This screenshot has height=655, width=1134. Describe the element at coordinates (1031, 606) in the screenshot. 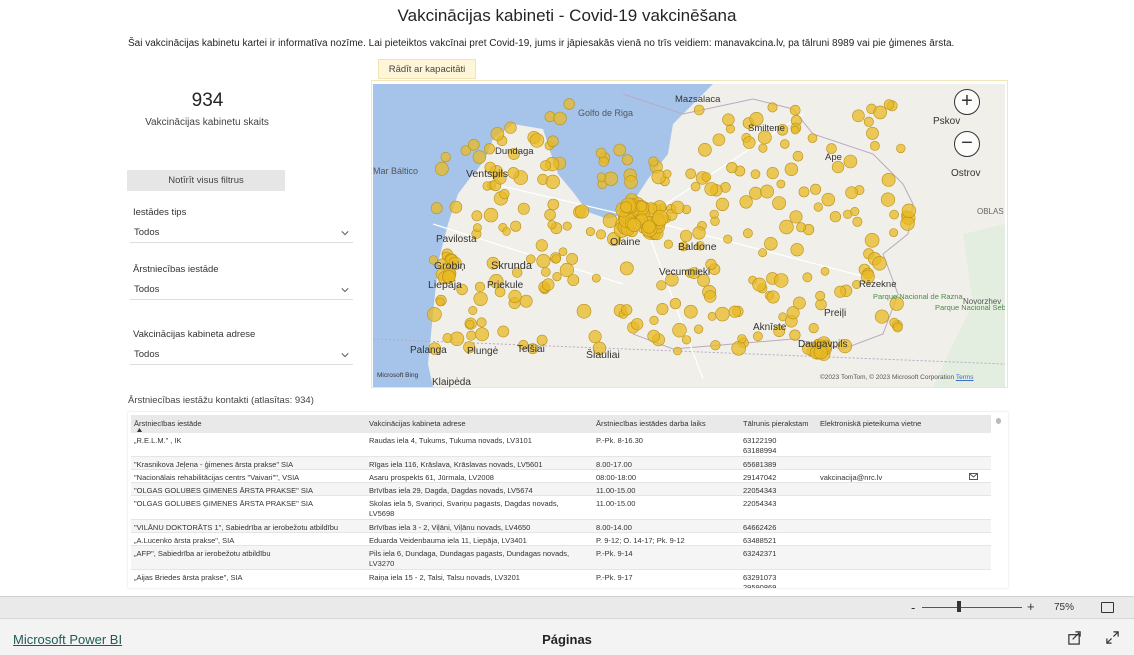

I see `zoom-in-button: +` at that location.